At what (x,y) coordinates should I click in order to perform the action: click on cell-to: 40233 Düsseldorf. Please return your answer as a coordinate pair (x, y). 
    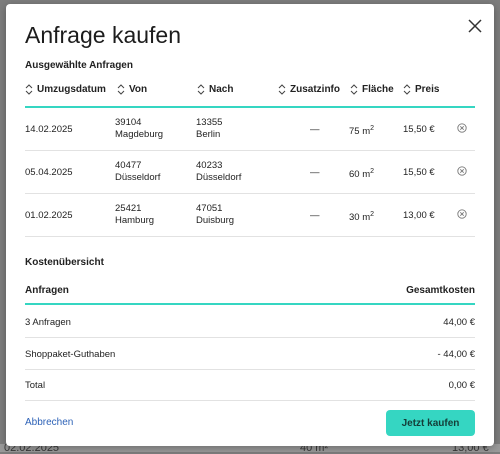
    Looking at the image, I should click on (218, 172).